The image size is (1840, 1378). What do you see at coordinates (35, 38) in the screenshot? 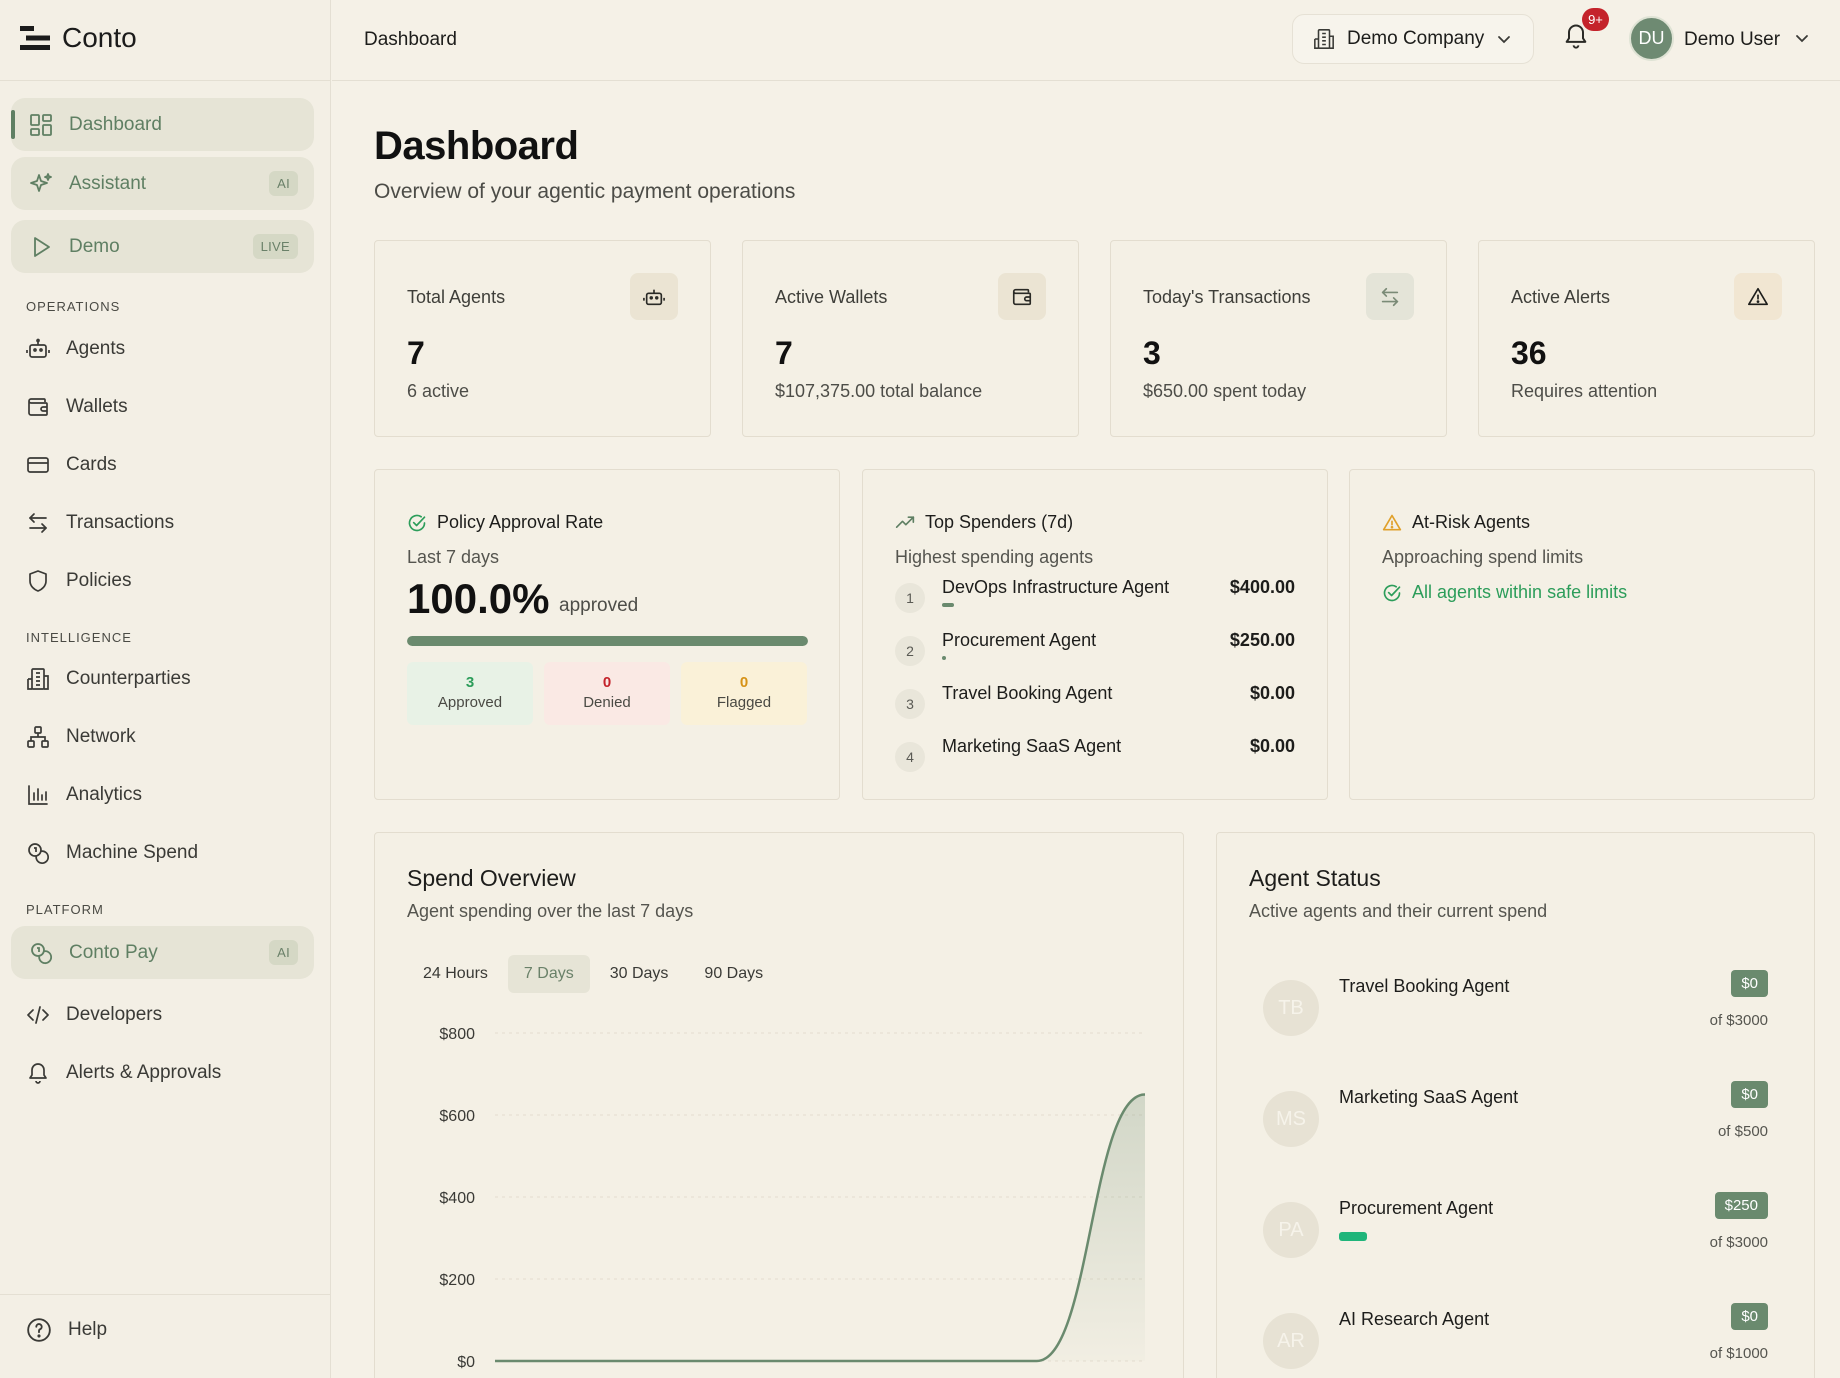
I see `conto-logo-icon` at bounding box center [35, 38].